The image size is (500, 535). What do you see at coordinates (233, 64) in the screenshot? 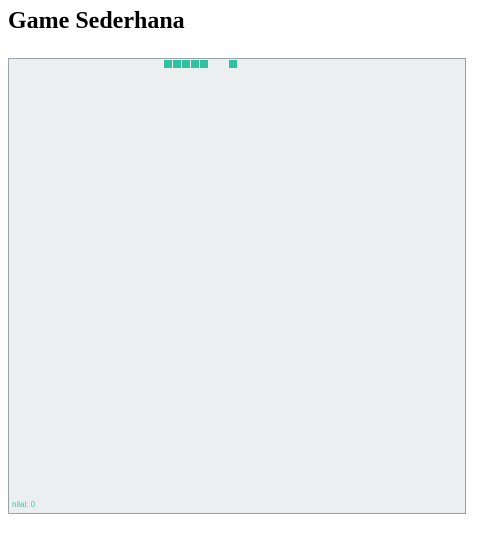
I see `food-item` at bounding box center [233, 64].